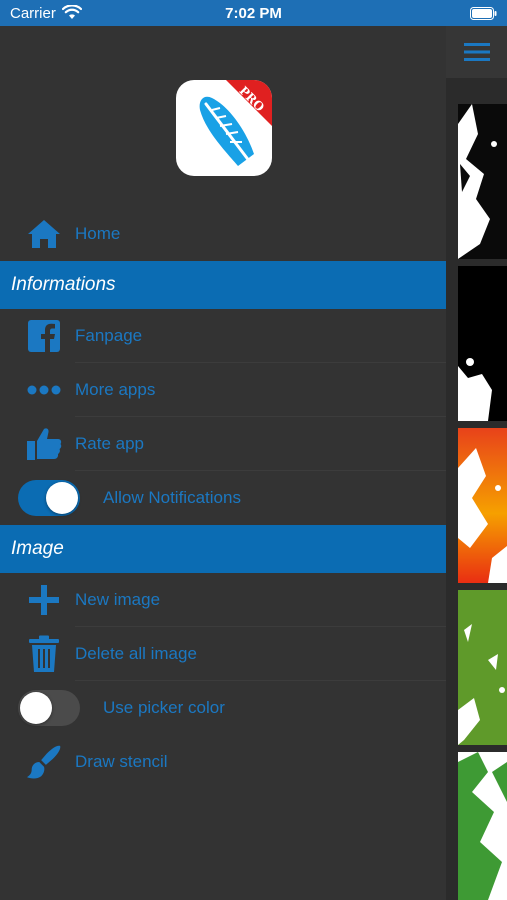 The height and width of the screenshot is (900, 507). Describe the element at coordinates (63, 284) in the screenshot. I see `section-title: Informations` at that location.